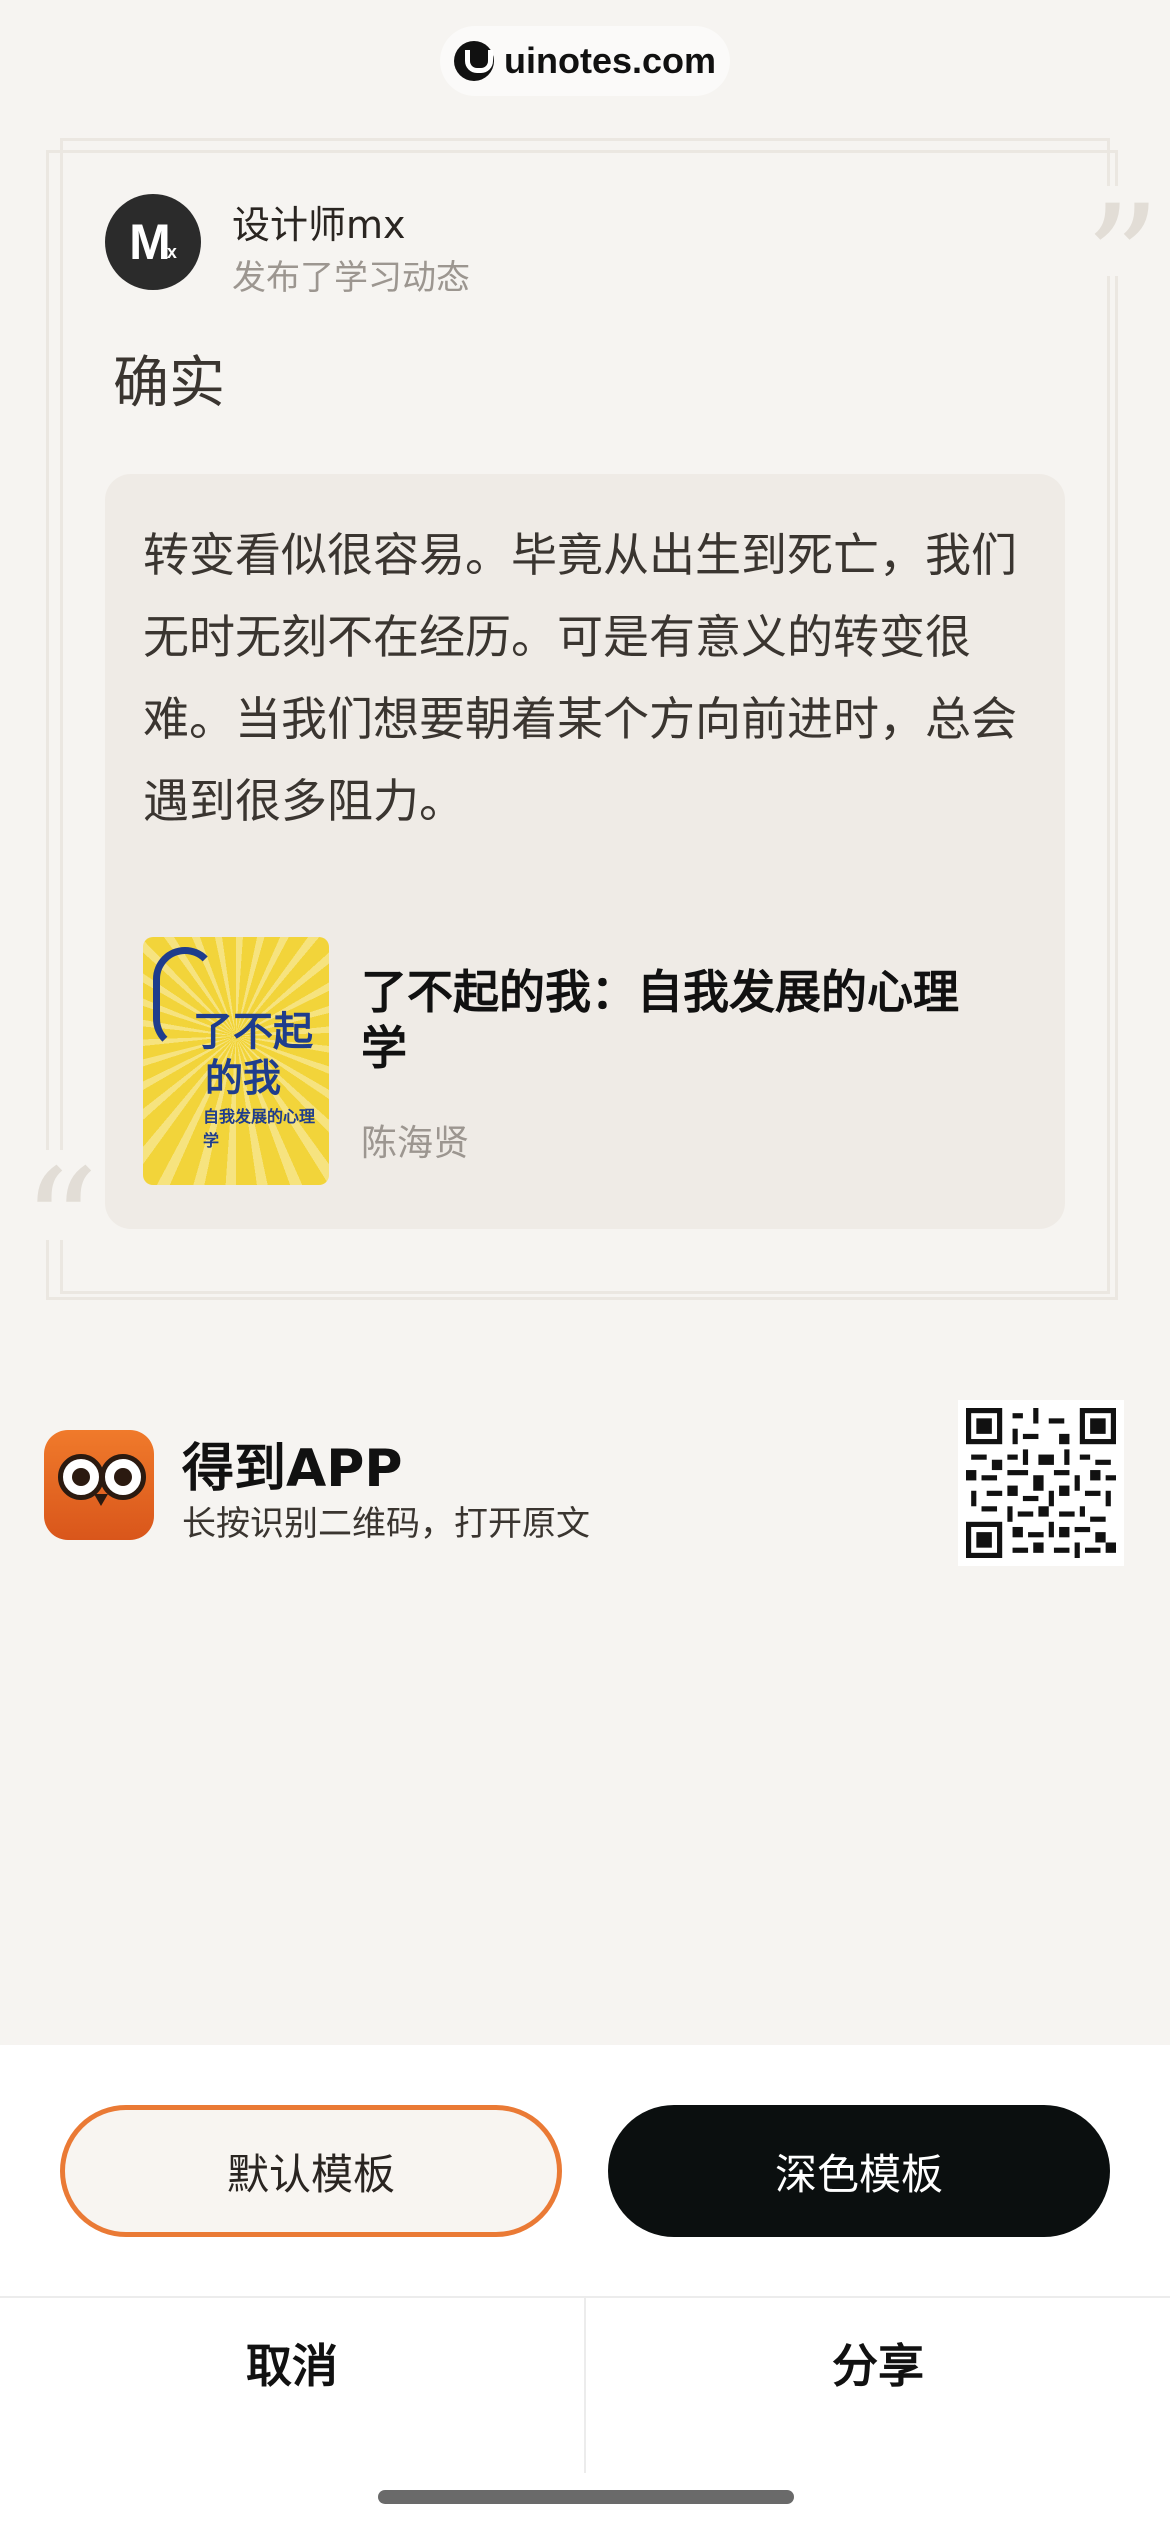 The height and width of the screenshot is (2532, 1170). I want to click on owl-beak, so click(101, 1500).